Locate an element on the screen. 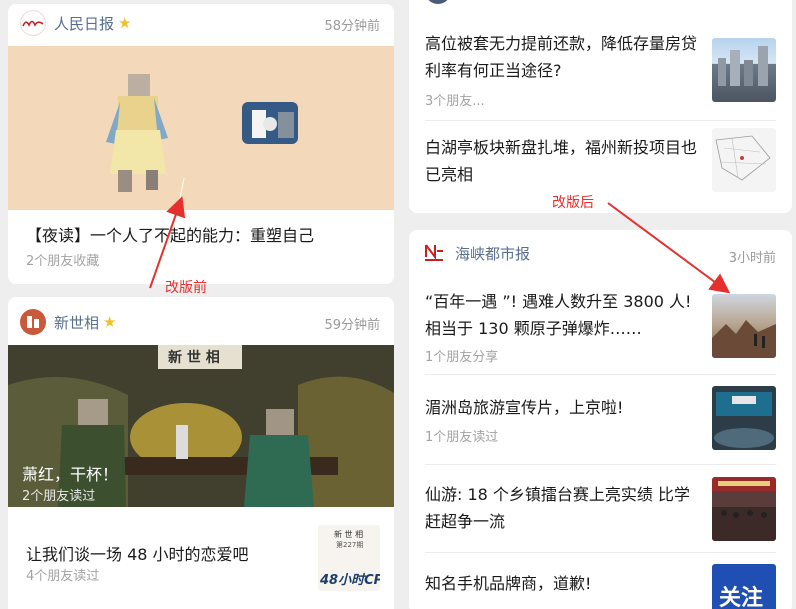 The image size is (796, 609). tv-screen-icon is located at coordinates (744, 420).